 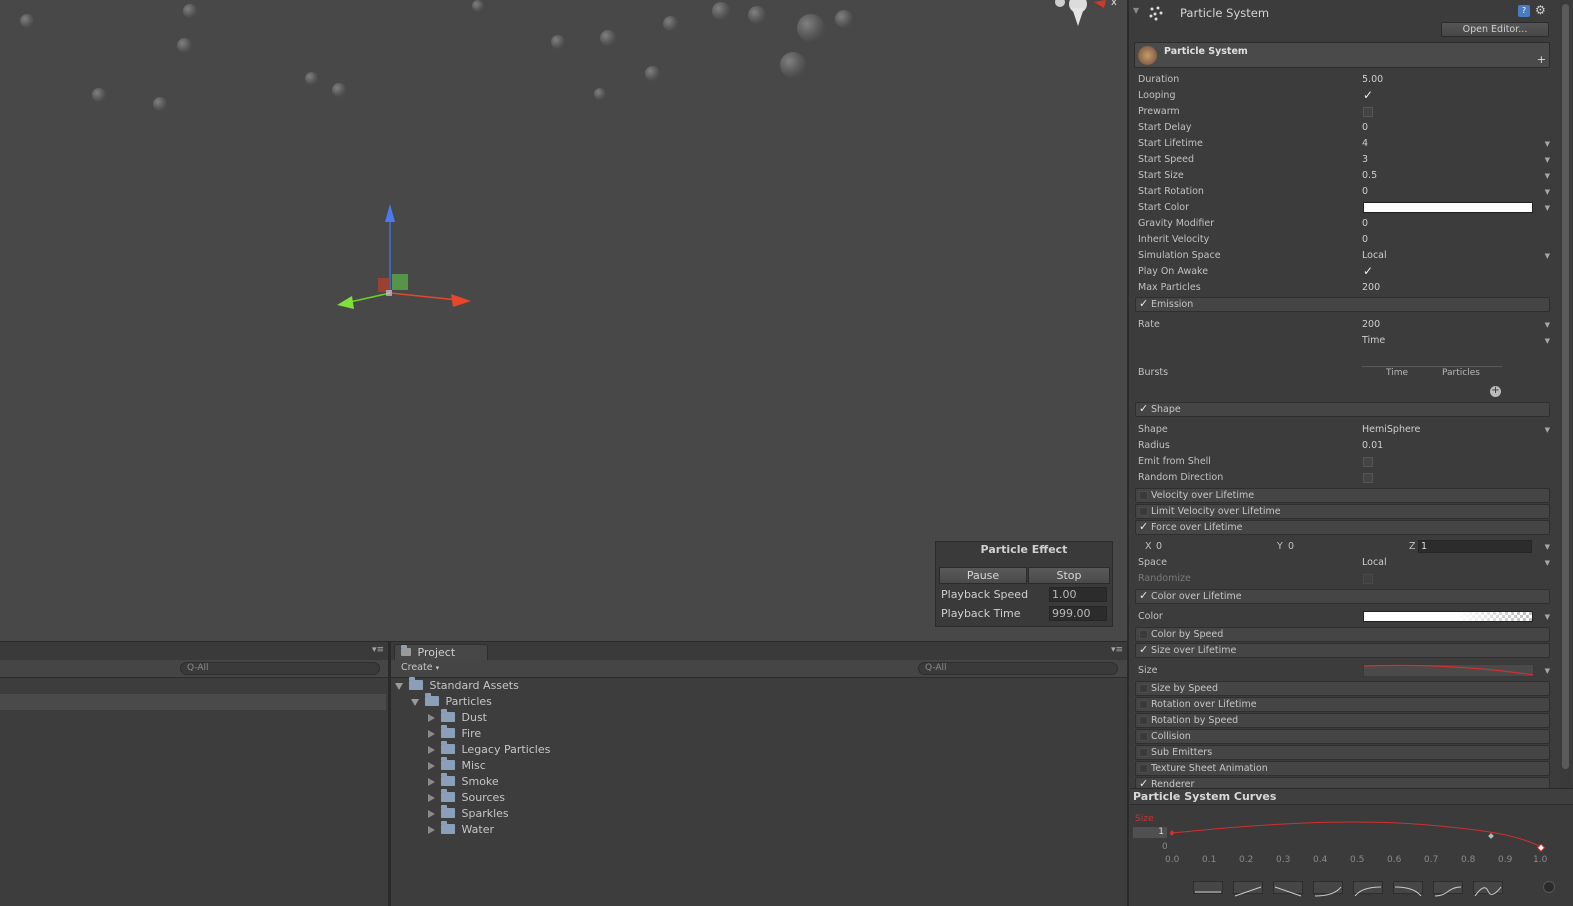 What do you see at coordinates (1342, 736) in the screenshot?
I see `module-collision: Collision` at bounding box center [1342, 736].